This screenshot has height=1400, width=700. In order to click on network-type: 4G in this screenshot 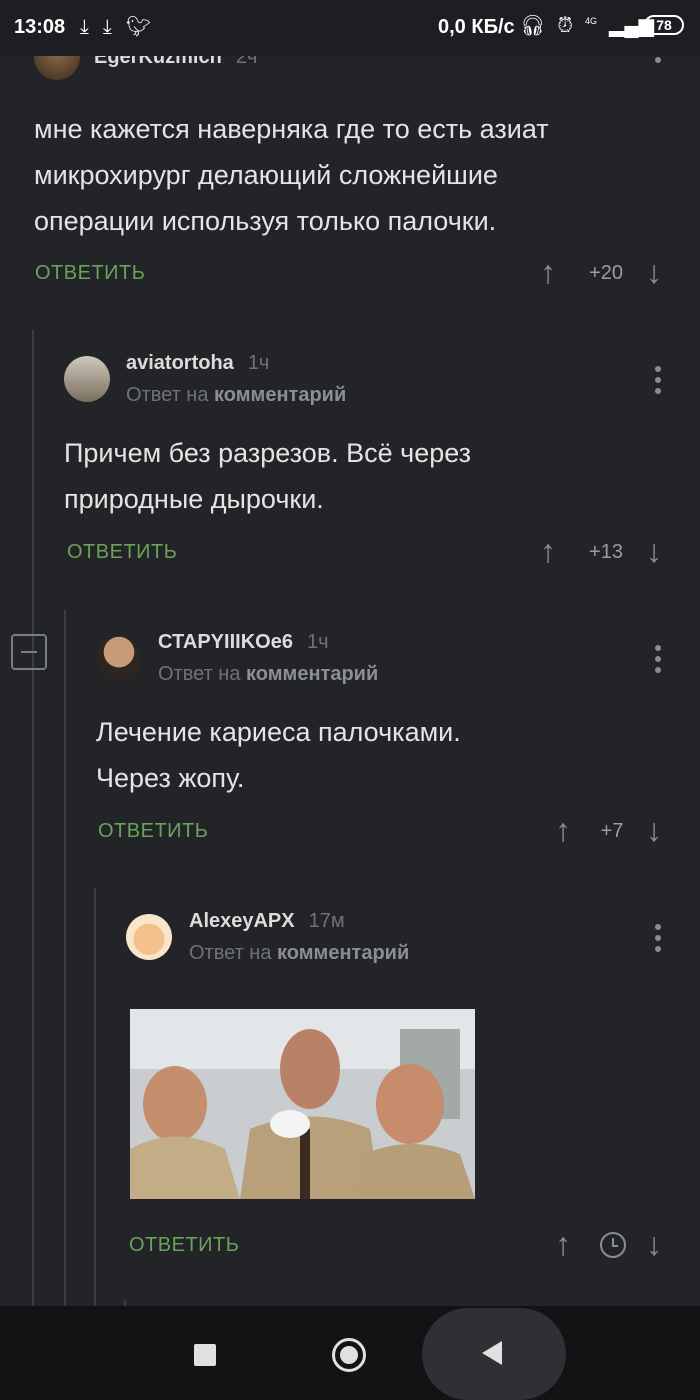, I will do `click(591, 21)`.